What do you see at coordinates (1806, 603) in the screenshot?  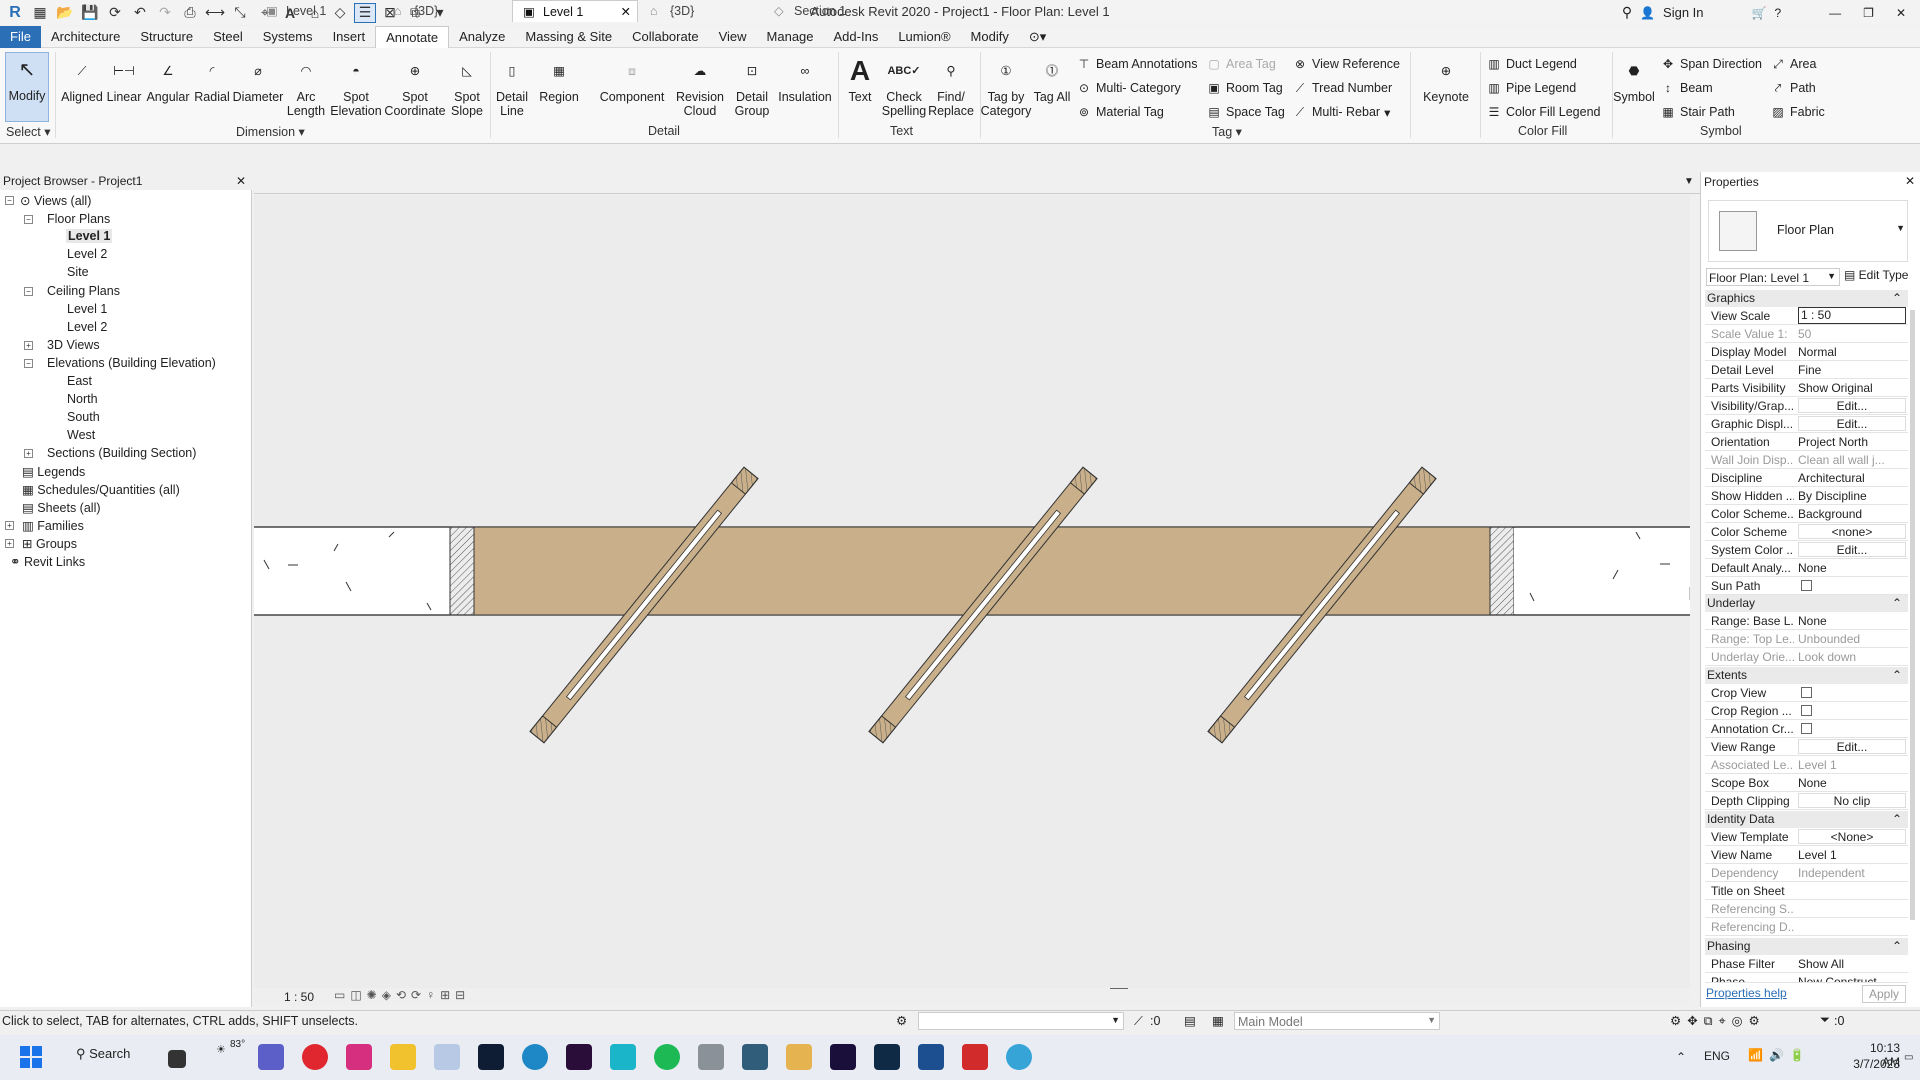 I see `section-underlay: Underlay ⌃` at bounding box center [1806, 603].